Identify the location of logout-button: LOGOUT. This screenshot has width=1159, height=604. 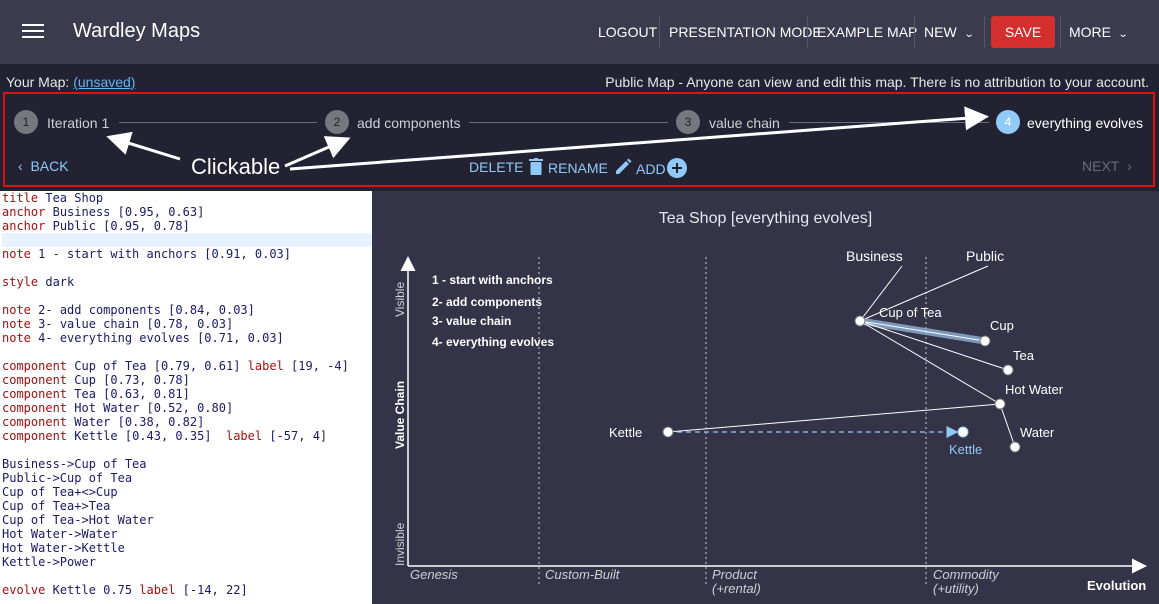
(627, 32).